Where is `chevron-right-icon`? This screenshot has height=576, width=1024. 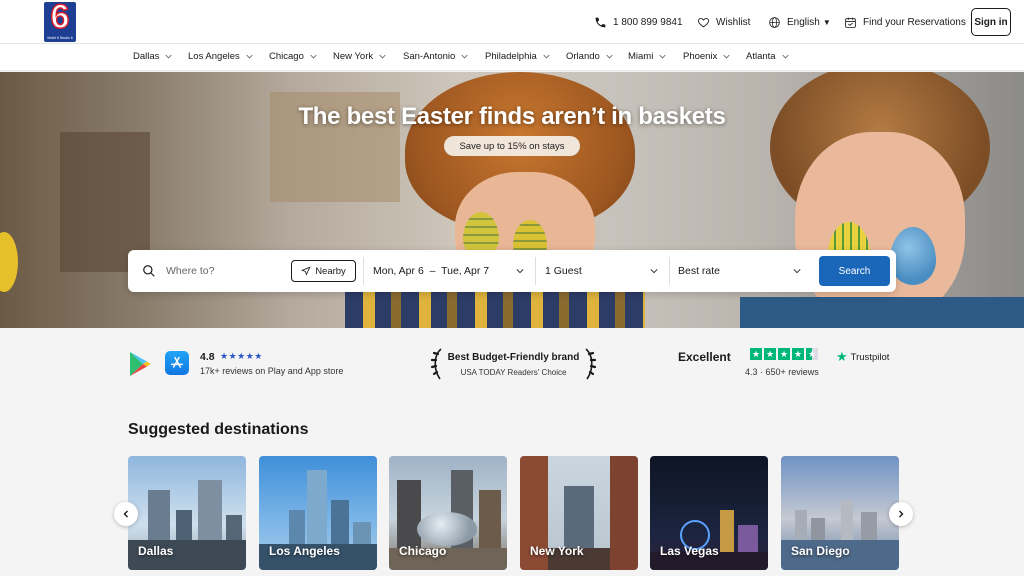
chevron-right-icon is located at coordinates (901, 514).